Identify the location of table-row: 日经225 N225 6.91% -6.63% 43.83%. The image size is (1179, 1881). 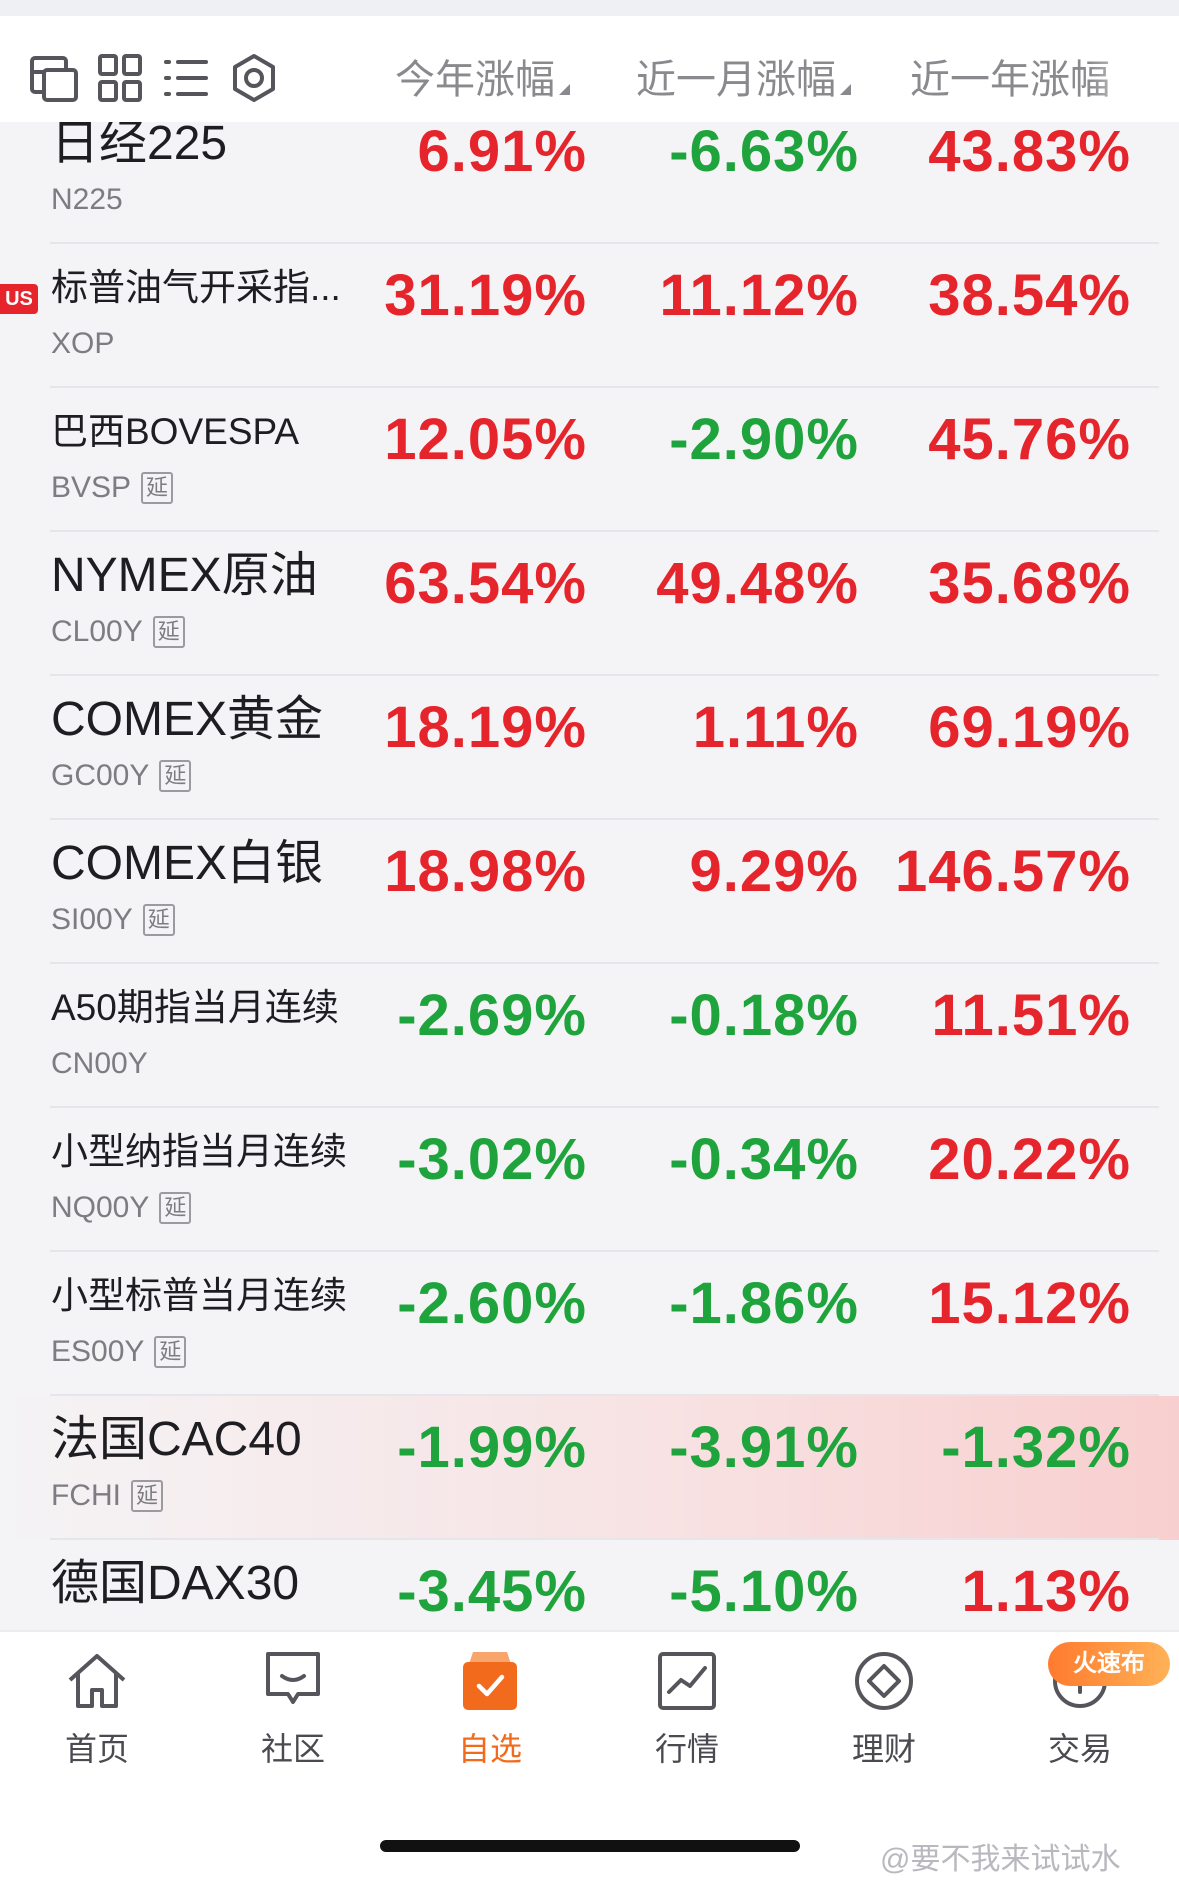
(589, 183).